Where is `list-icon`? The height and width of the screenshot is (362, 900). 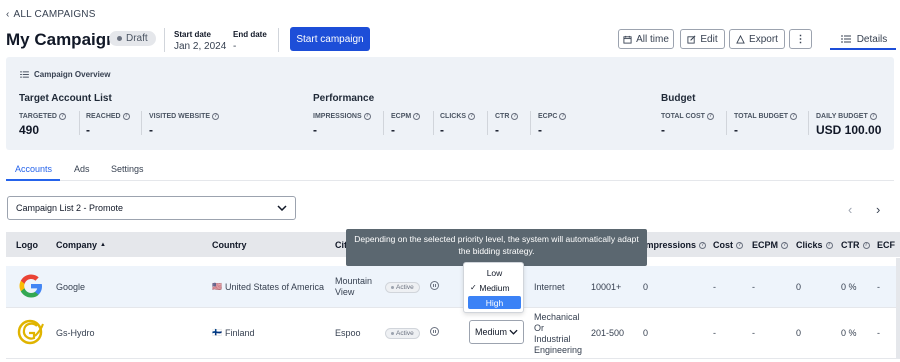
list-icon is located at coordinates (24, 74).